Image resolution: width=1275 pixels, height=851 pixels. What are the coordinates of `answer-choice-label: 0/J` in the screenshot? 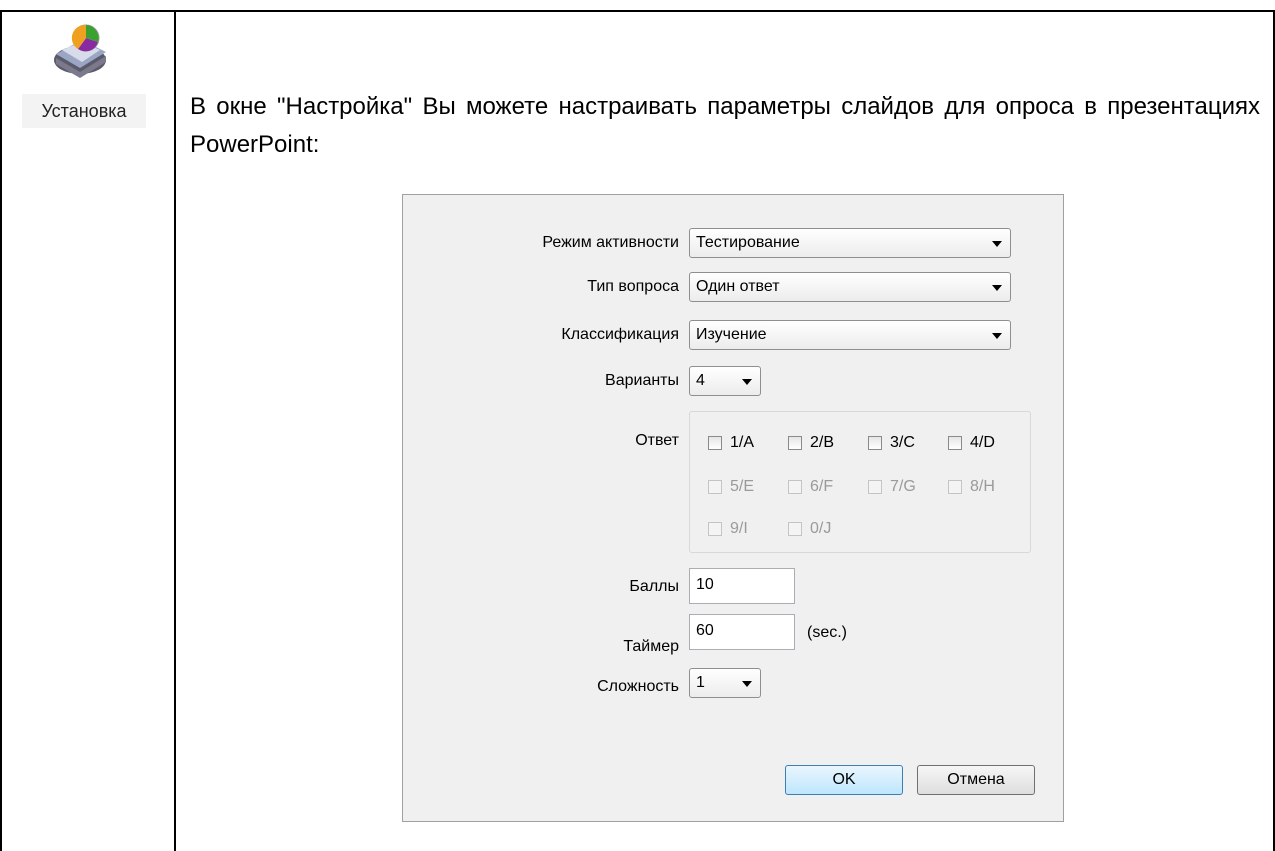 It's located at (821, 528).